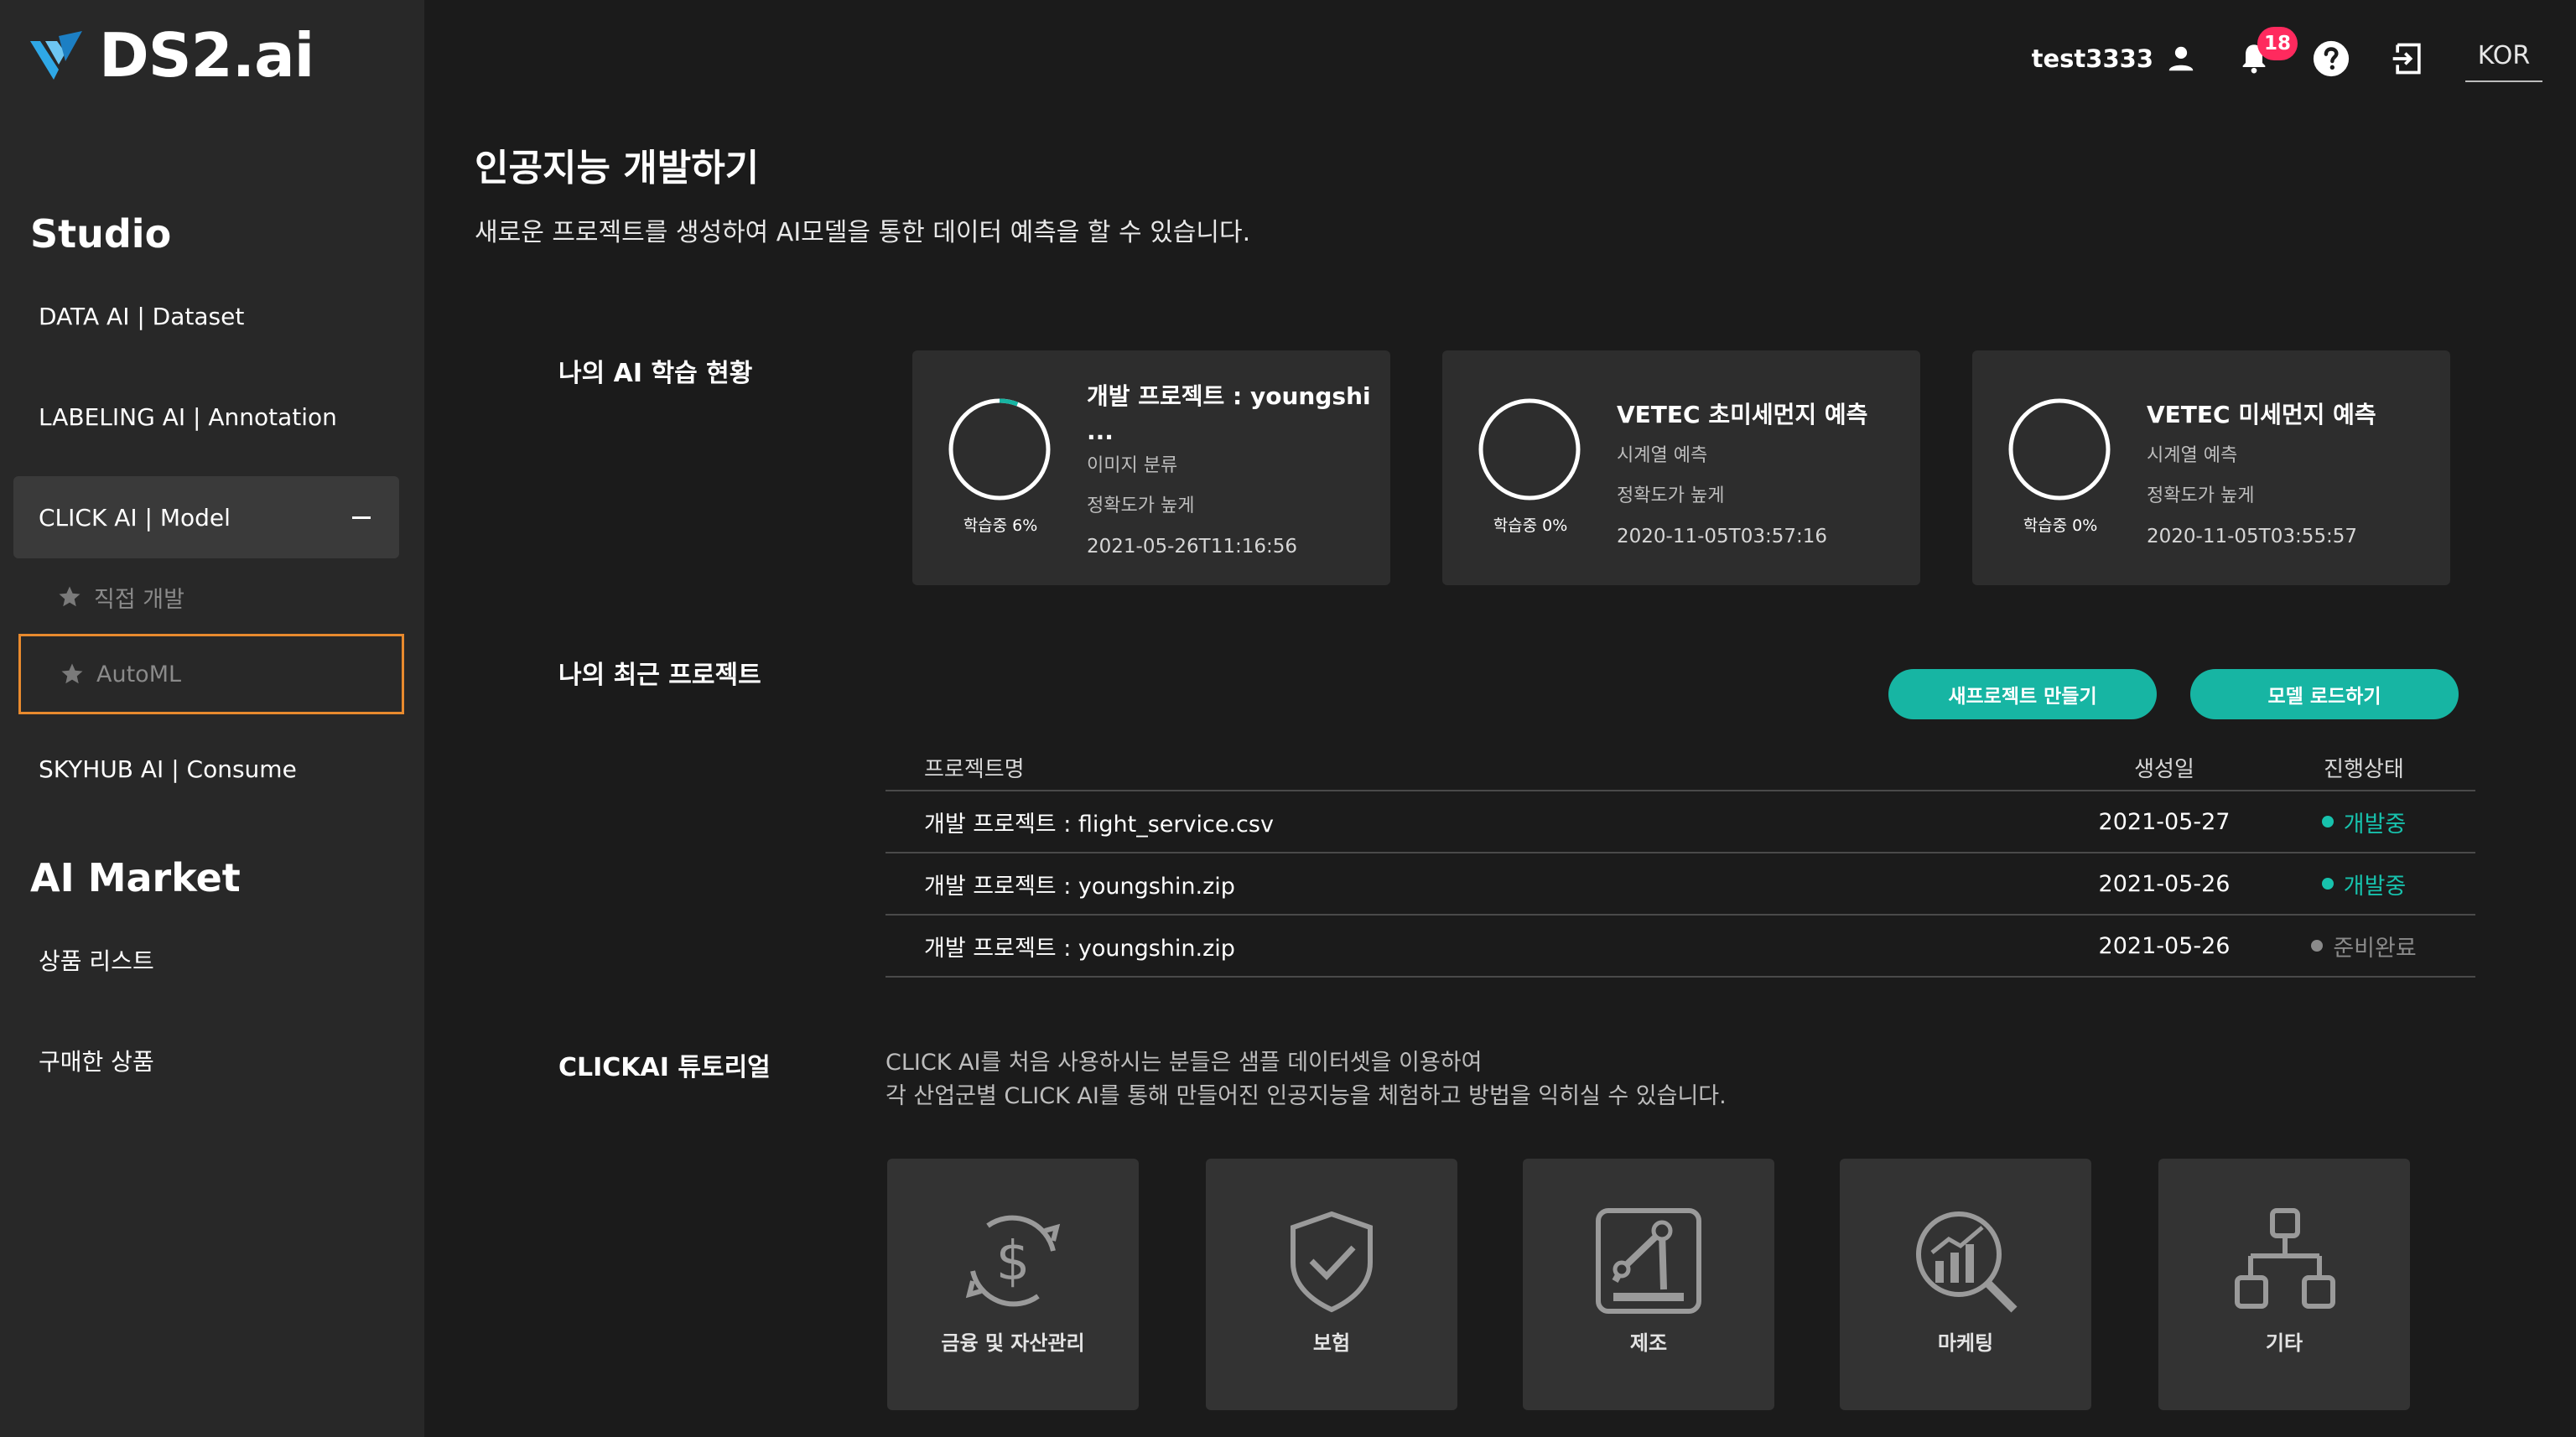 Image resolution: width=2576 pixels, height=1437 pixels. Describe the element at coordinates (1967, 1262) in the screenshot. I see `marketing-chart-icon` at that location.